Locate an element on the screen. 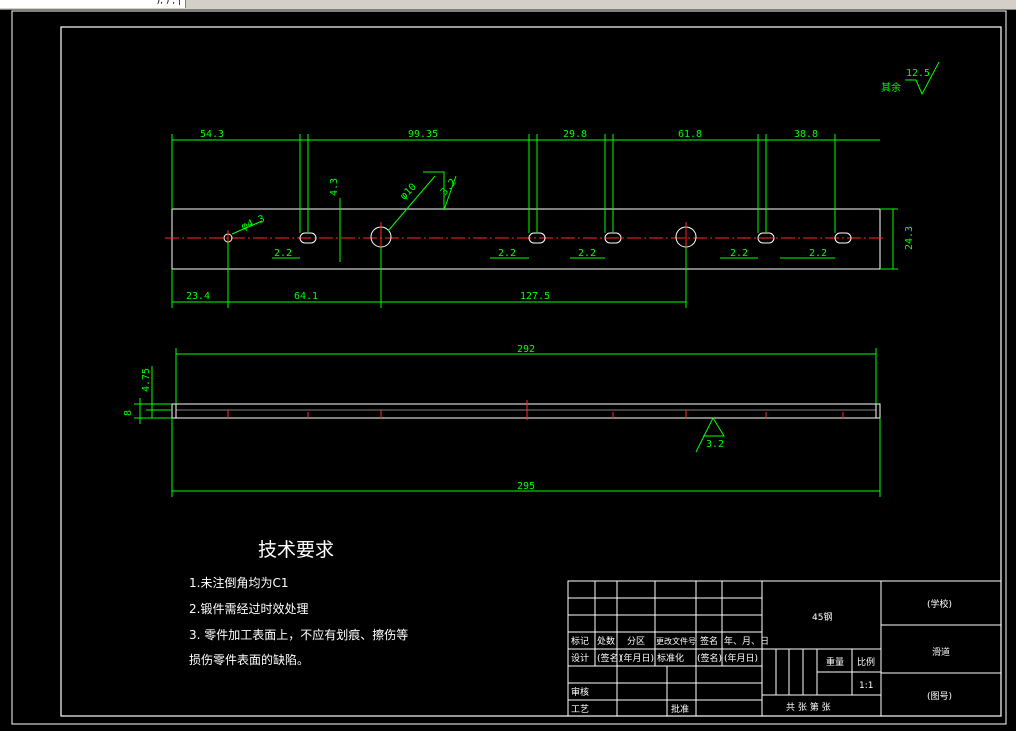  dim-thickness: 8 is located at coordinates (128, 413).